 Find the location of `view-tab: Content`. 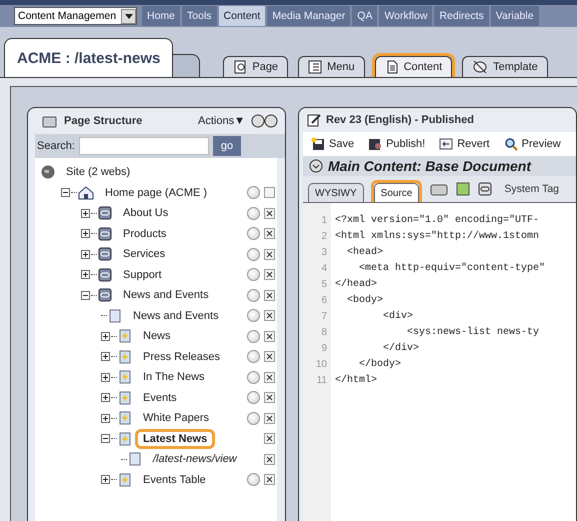

view-tab: Content is located at coordinates (414, 65).